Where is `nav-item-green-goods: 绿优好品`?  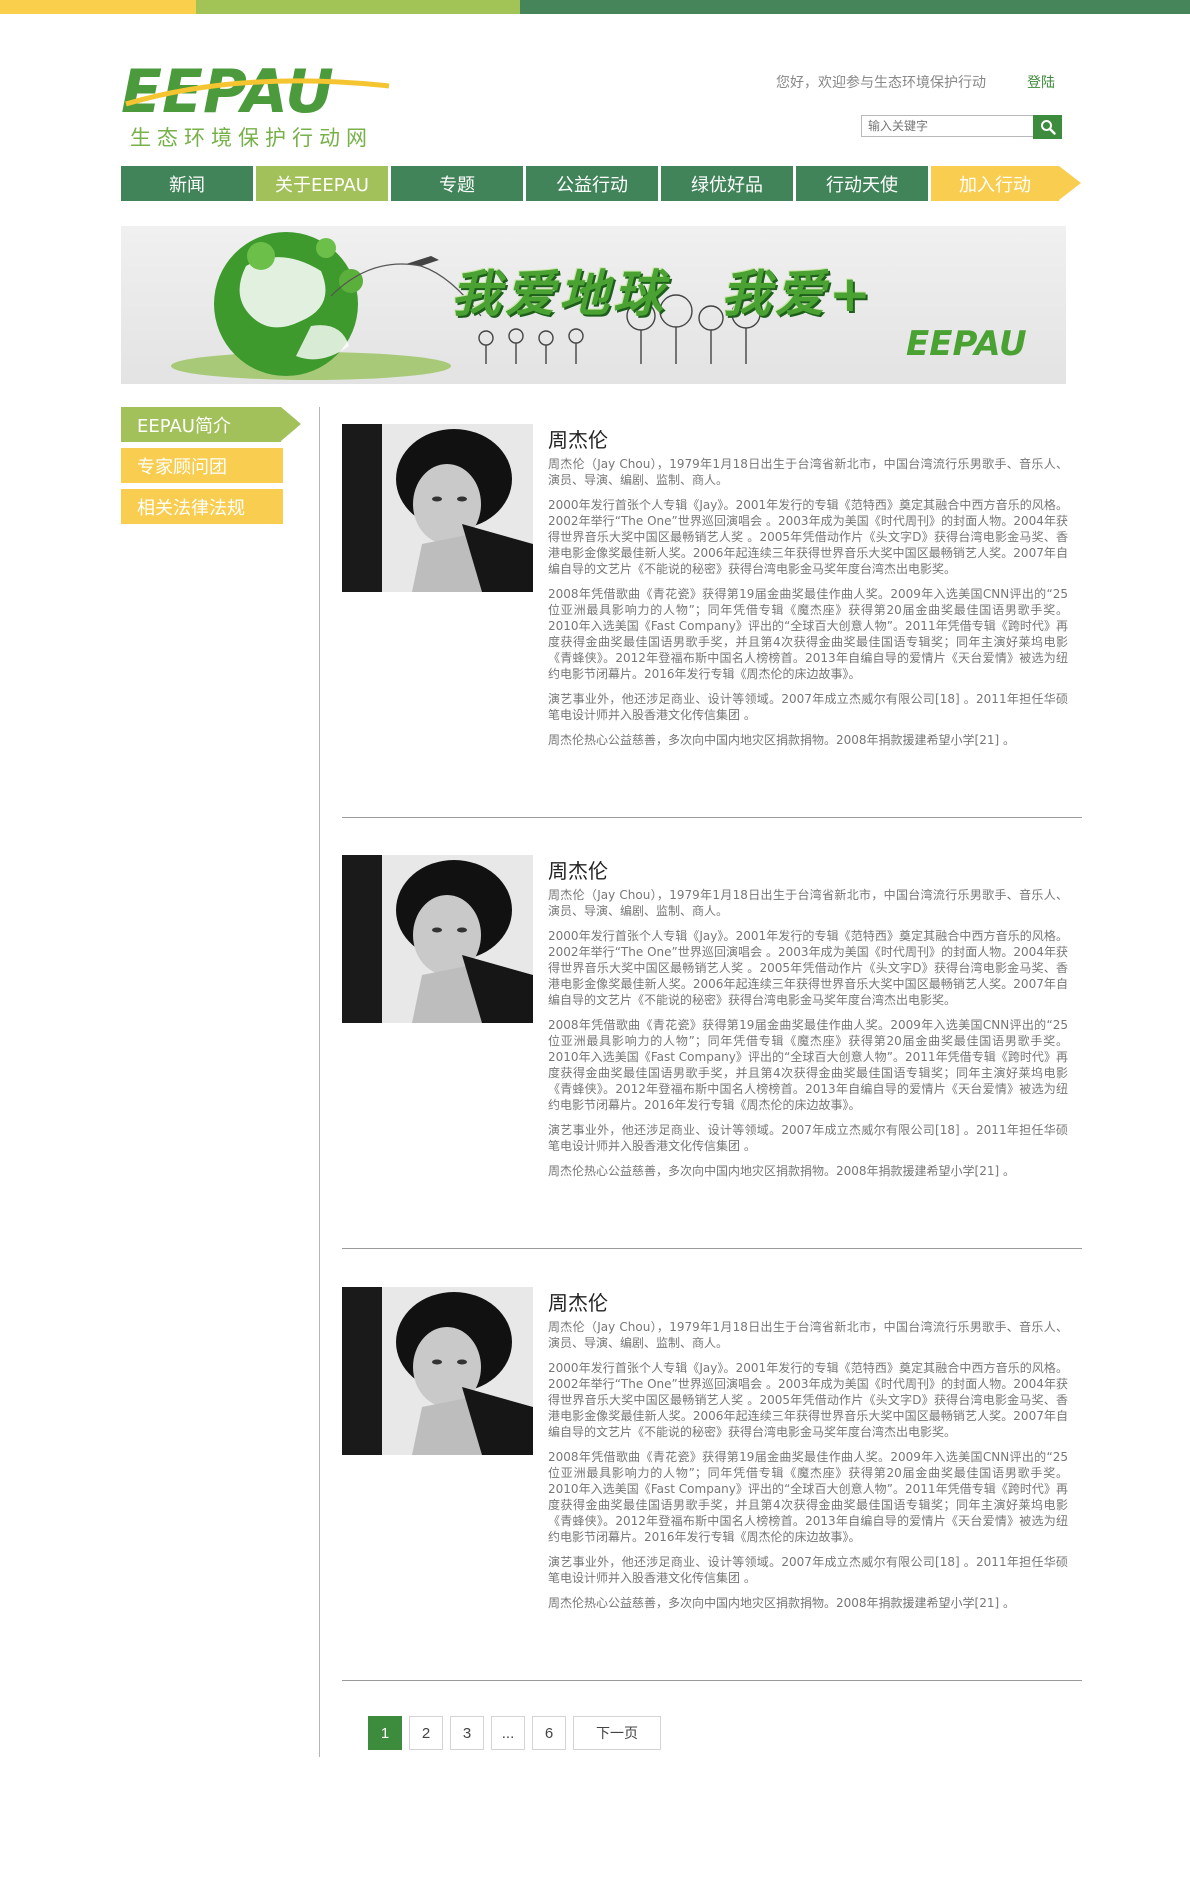 nav-item-green-goods: 绿优好品 is located at coordinates (727, 183).